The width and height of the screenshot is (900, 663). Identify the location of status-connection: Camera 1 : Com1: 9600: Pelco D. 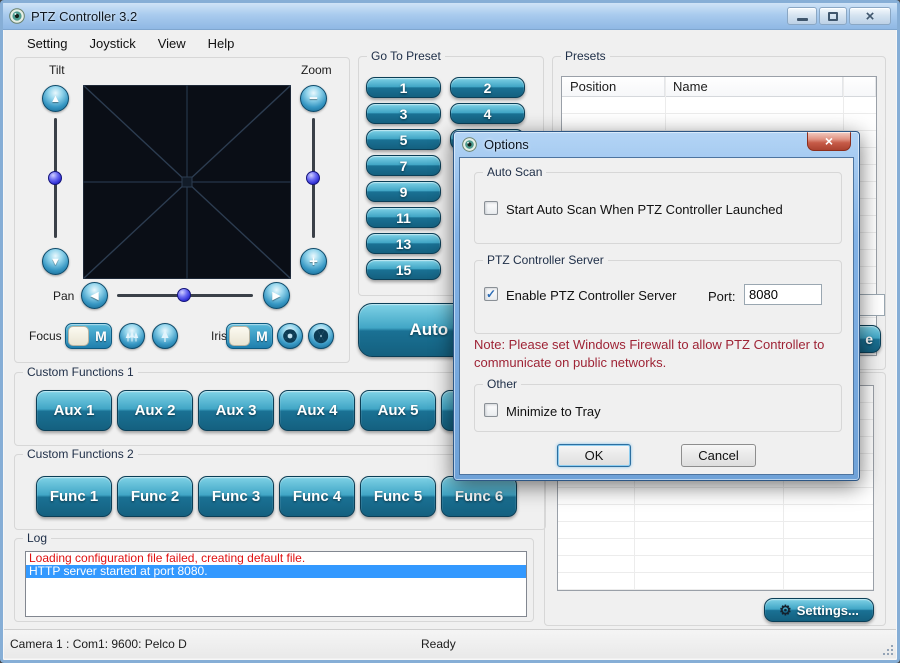
(98, 644).